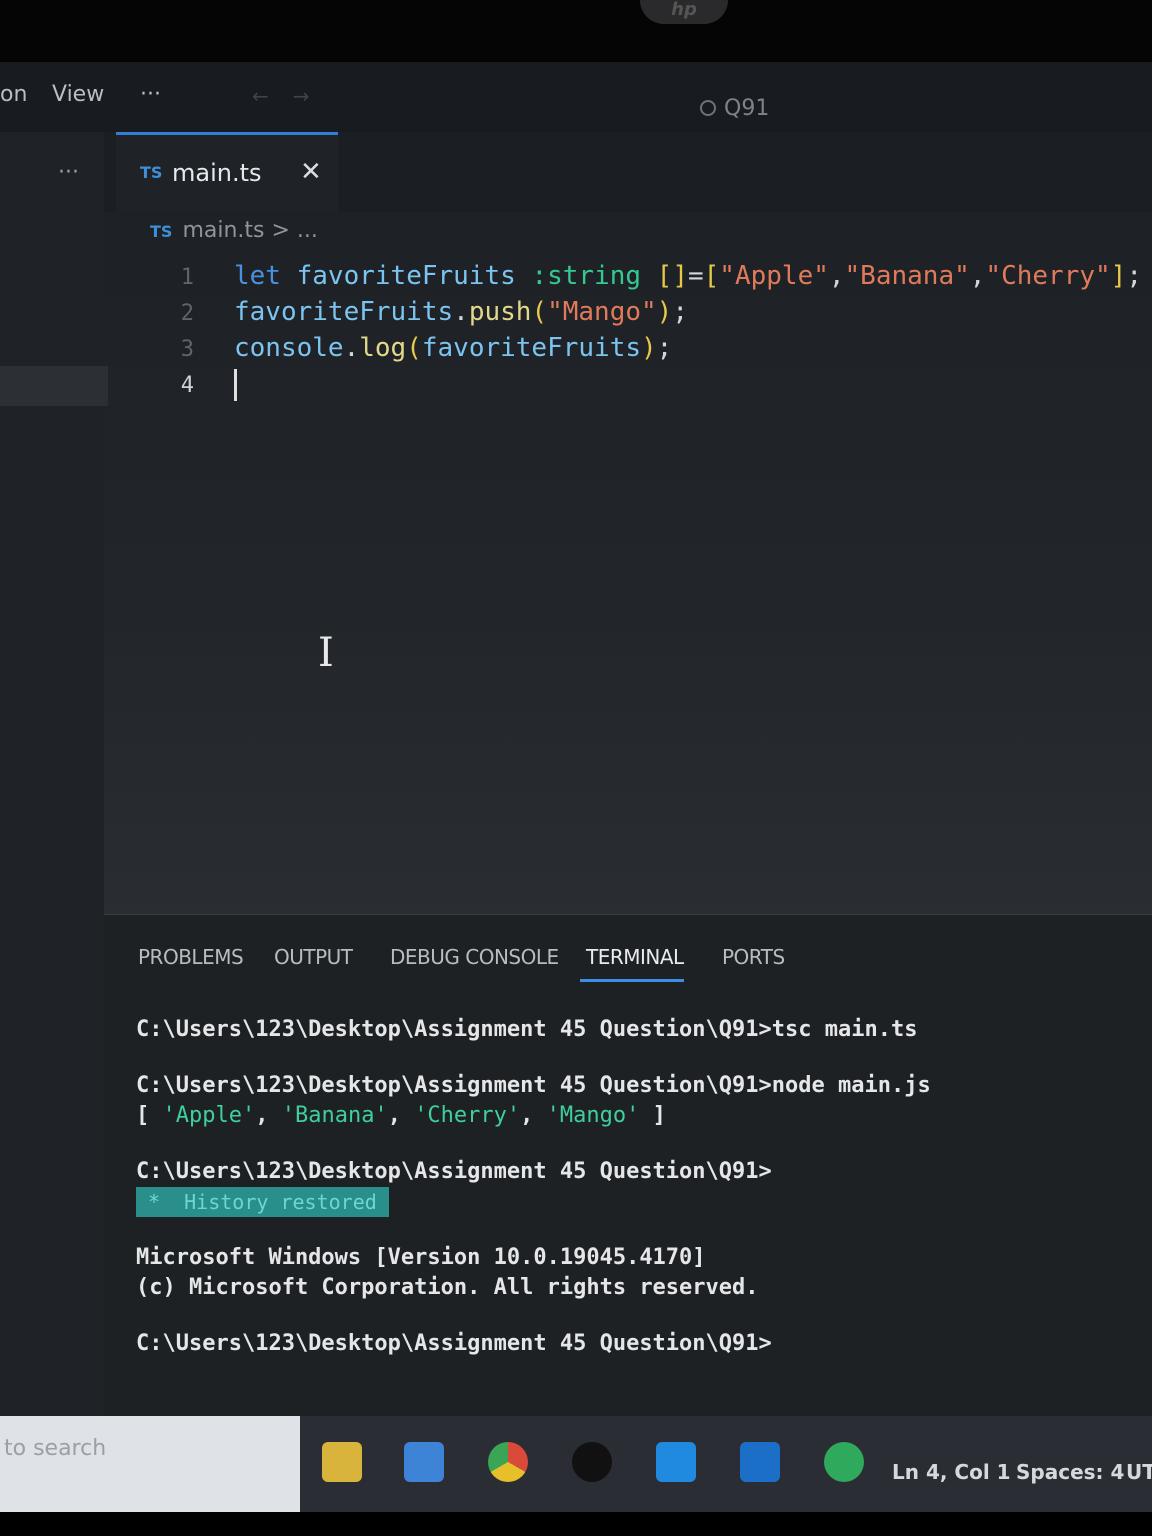 Image resolution: width=1152 pixels, height=1536 pixels. What do you see at coordinates (13, 94) in the screenshot?
I see `menu-item-selection: on` at bounding box center [13, 94].